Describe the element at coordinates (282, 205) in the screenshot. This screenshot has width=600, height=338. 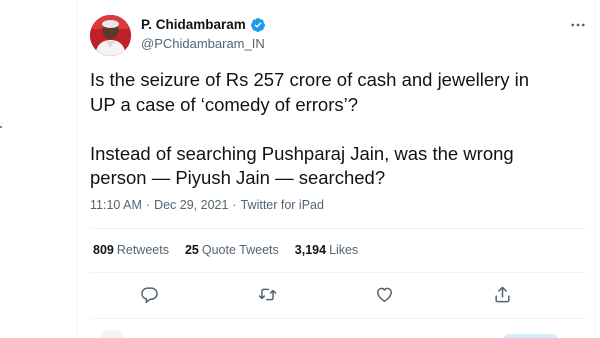
I see `tweet-source: Twitter for iPad` at that location.